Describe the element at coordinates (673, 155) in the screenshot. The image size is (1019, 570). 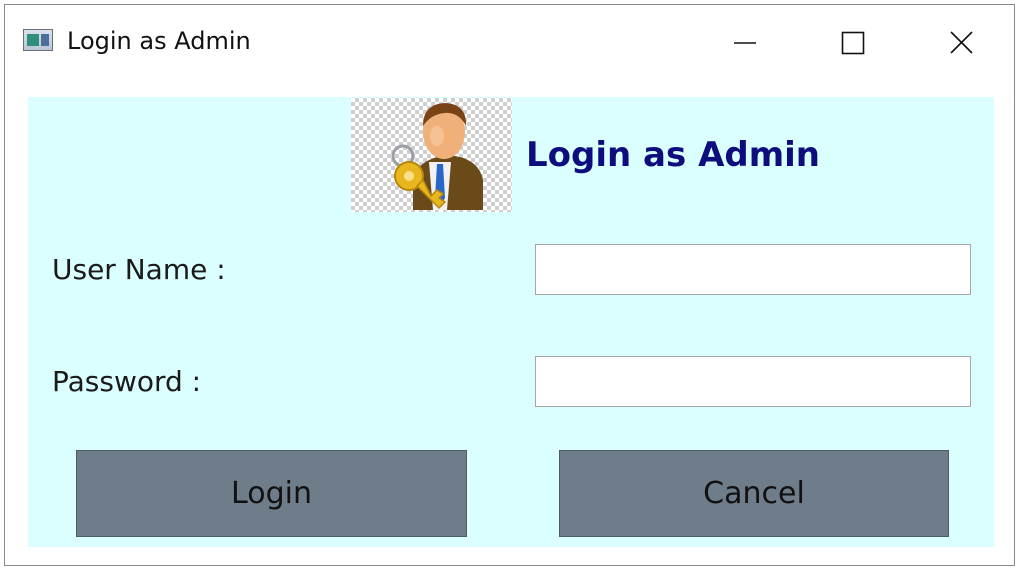
I see `page-title: Login as Admin` at that location.